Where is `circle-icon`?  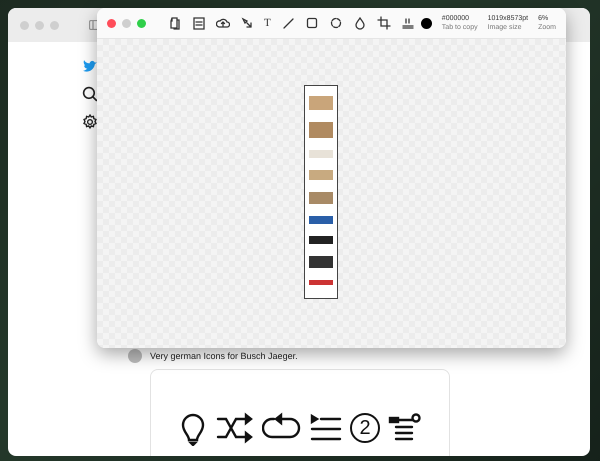
circle-icon is located at coordinates (335, 23).